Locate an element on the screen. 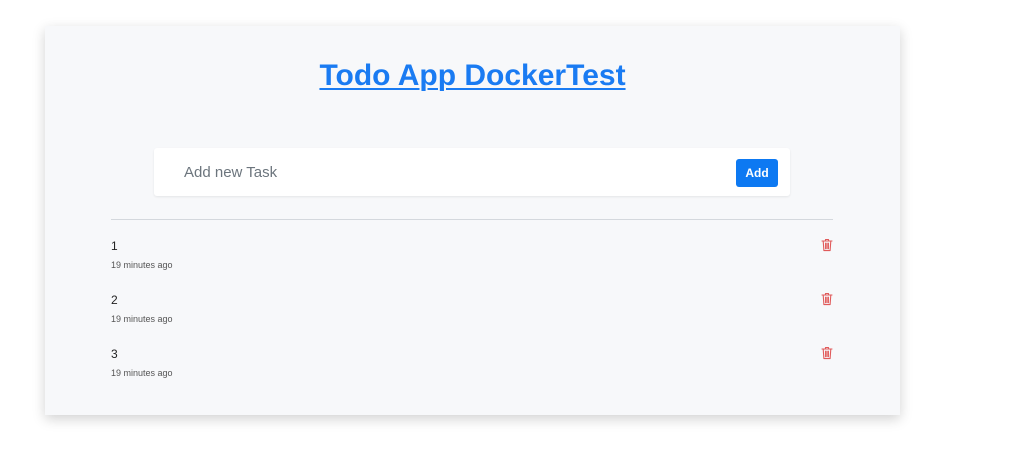  add-task-form: Add is located at coordinates (472, 172).